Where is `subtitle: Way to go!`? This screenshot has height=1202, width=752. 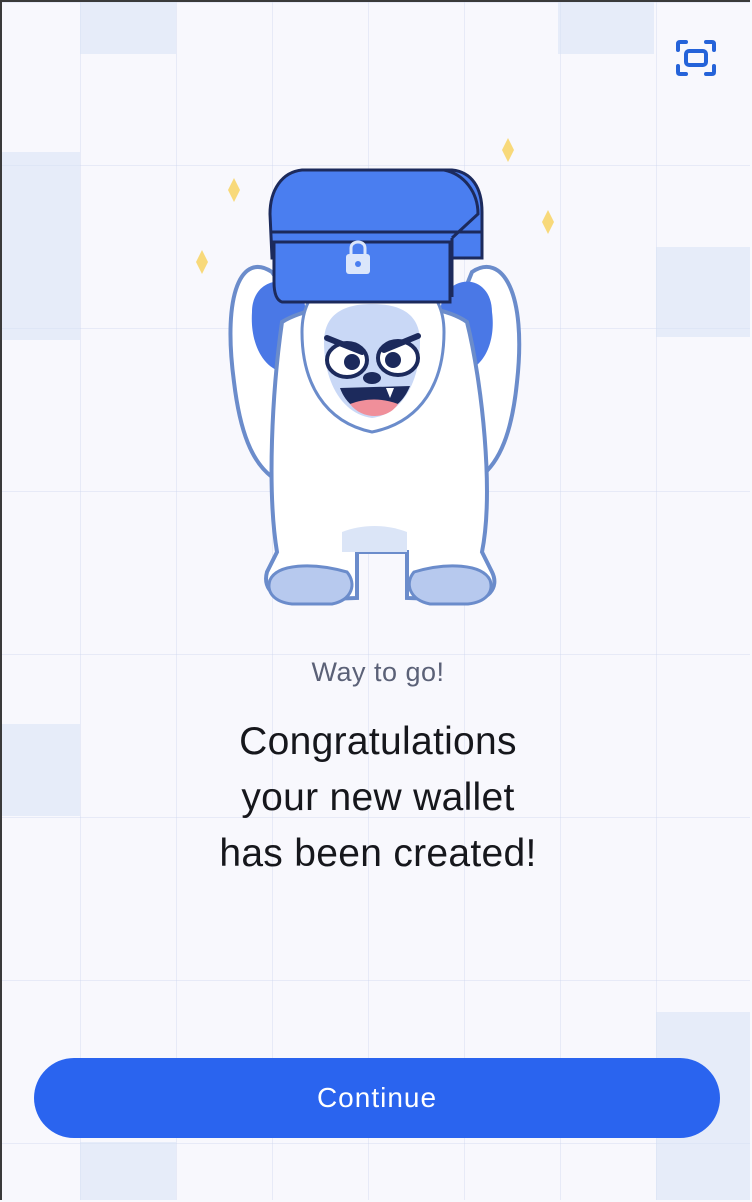
subtitle: Way to go! is located at coordinates (378, 672).